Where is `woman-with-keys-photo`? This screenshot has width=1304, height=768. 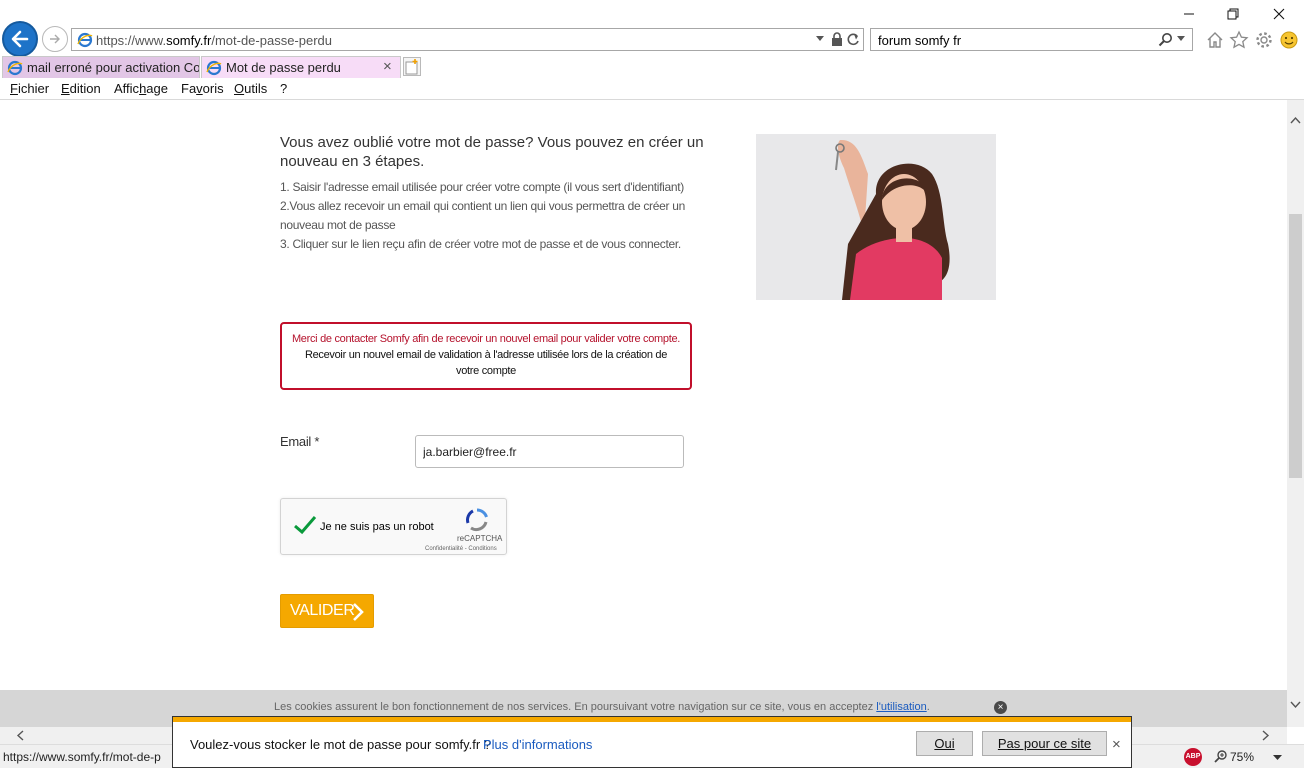 woman-with-keys-photo is located at coordinates (876, 217).